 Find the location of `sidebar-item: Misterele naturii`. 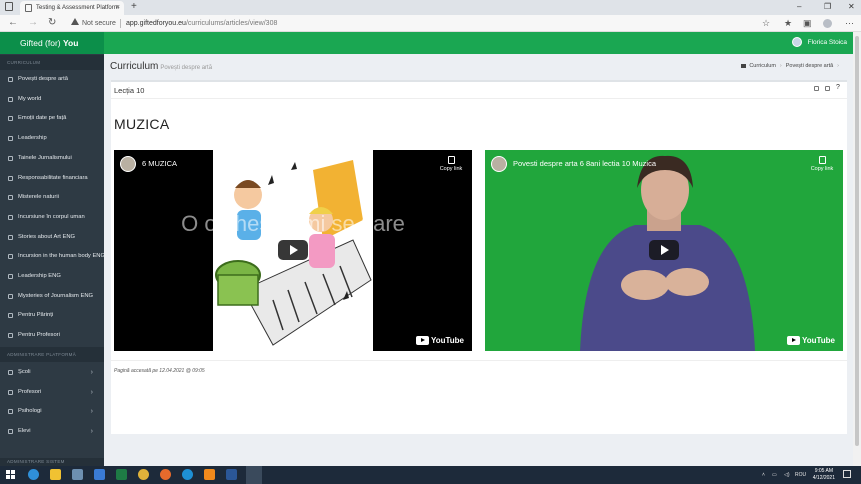

sidebar-item: Misterele naturii is located at coordinates (52, 197).